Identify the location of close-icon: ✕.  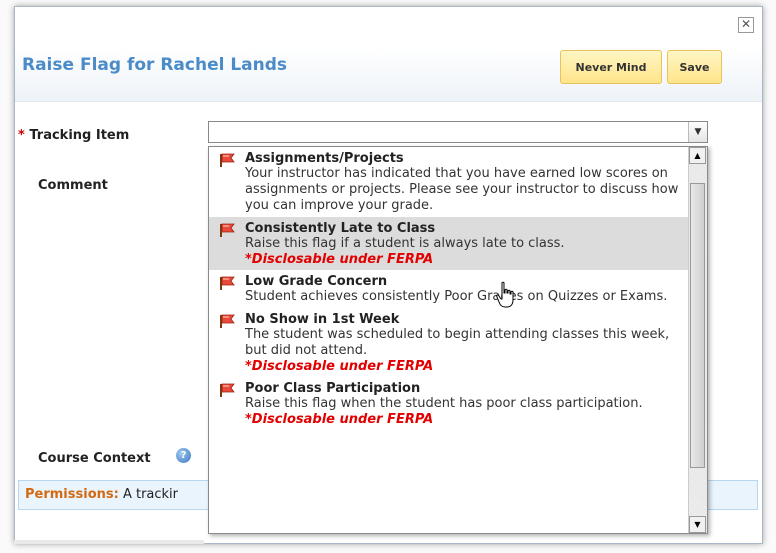
(746, 25).